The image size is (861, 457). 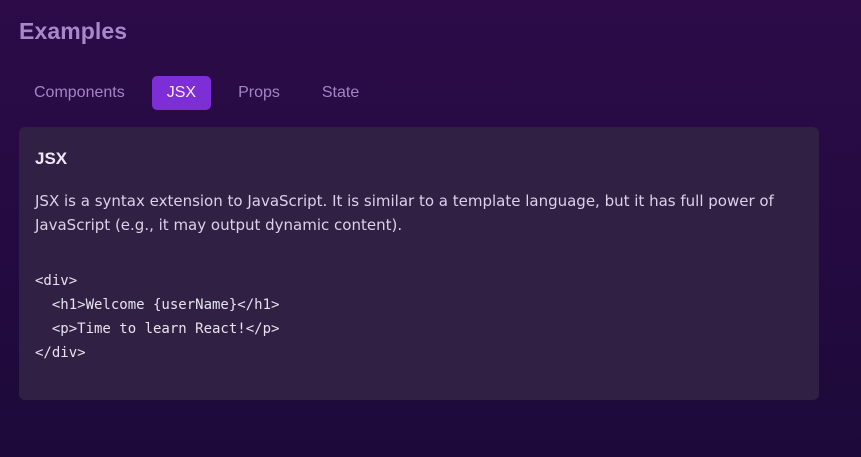 I want to click on tab-jsx: JSX, so click(x=181, y=93).